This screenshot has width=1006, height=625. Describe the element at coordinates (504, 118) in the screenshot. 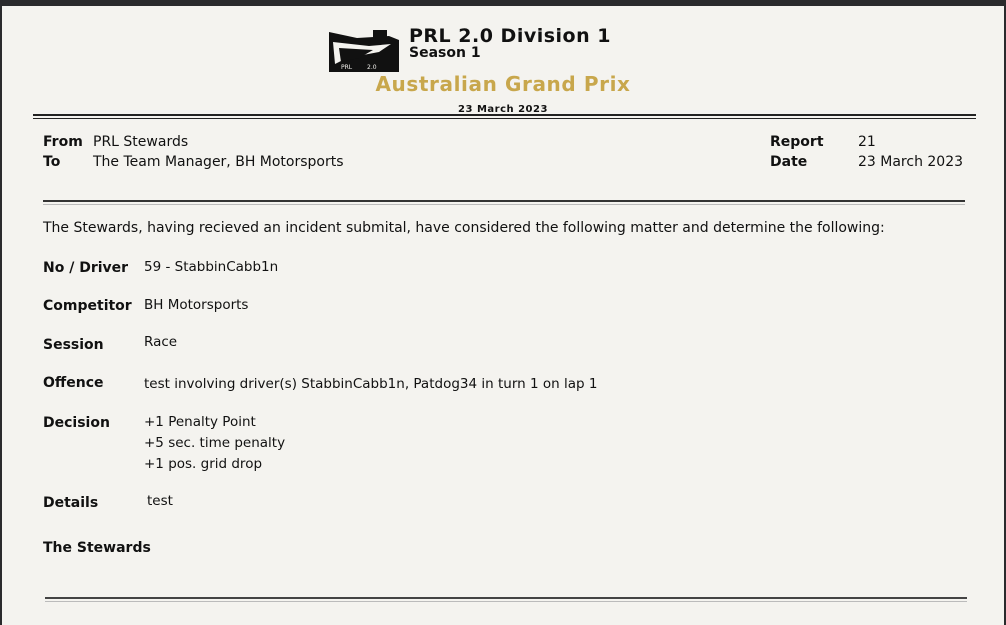

I see `header-divider-thin` at that location.